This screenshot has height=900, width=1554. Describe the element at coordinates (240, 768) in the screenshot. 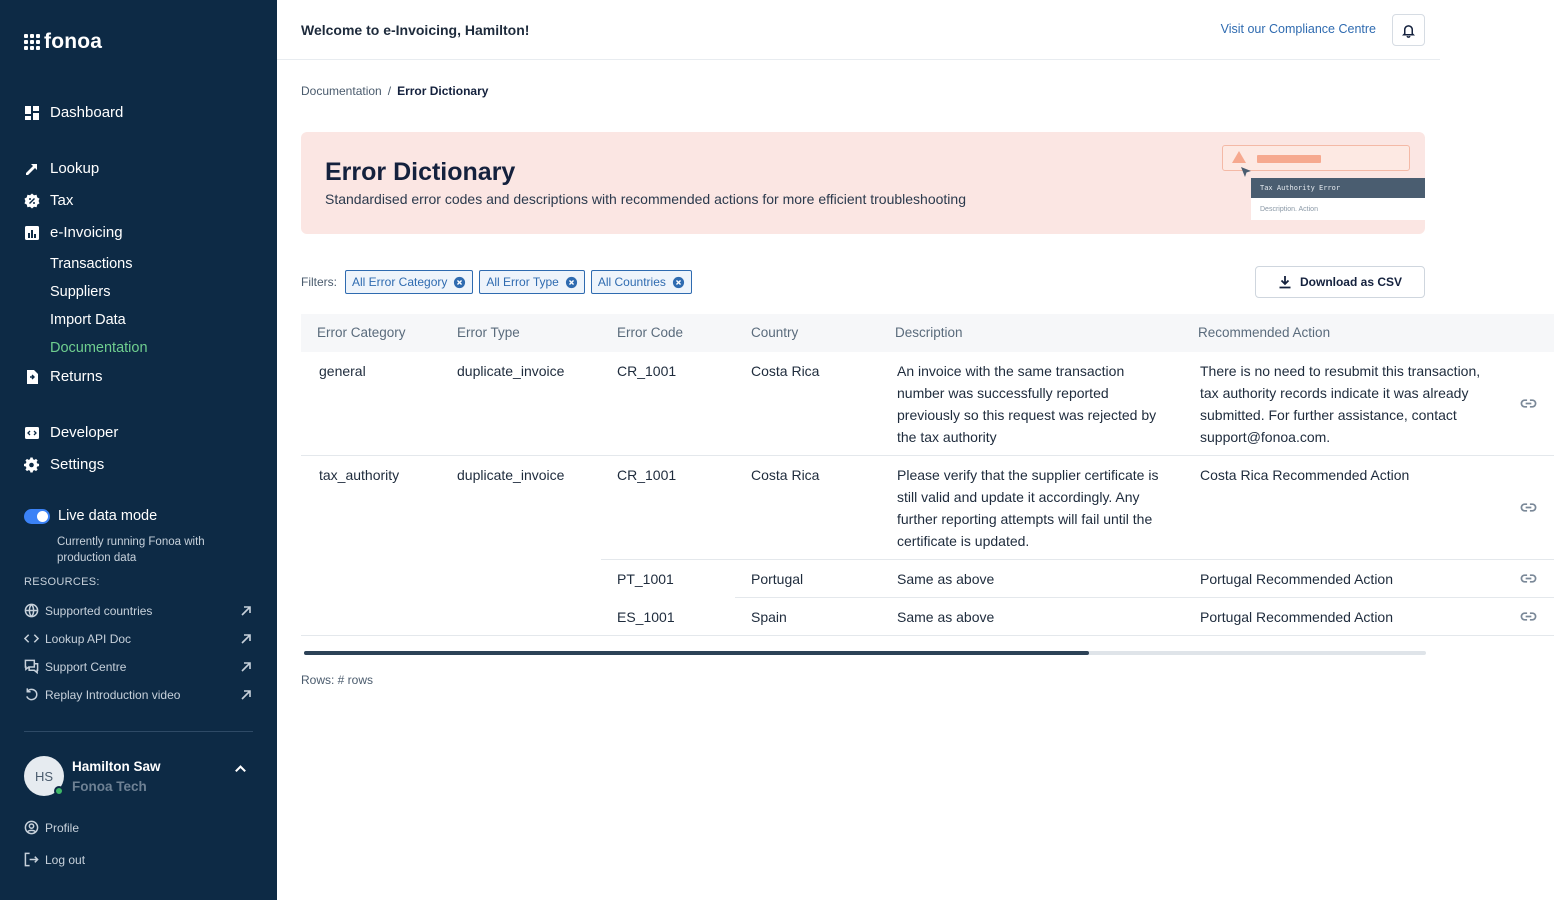

I see `chevron-up-icon` at that location.